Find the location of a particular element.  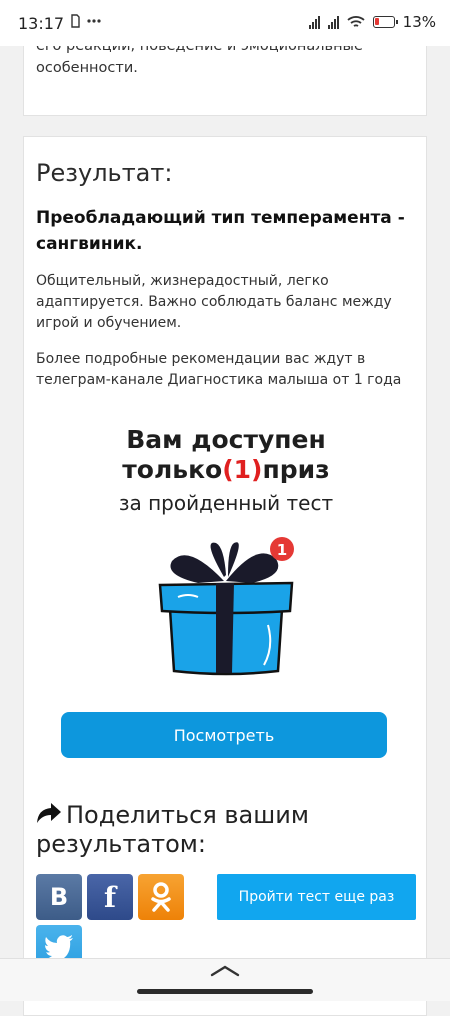

facebook-share-button: f is located at coordinates (110, 897).